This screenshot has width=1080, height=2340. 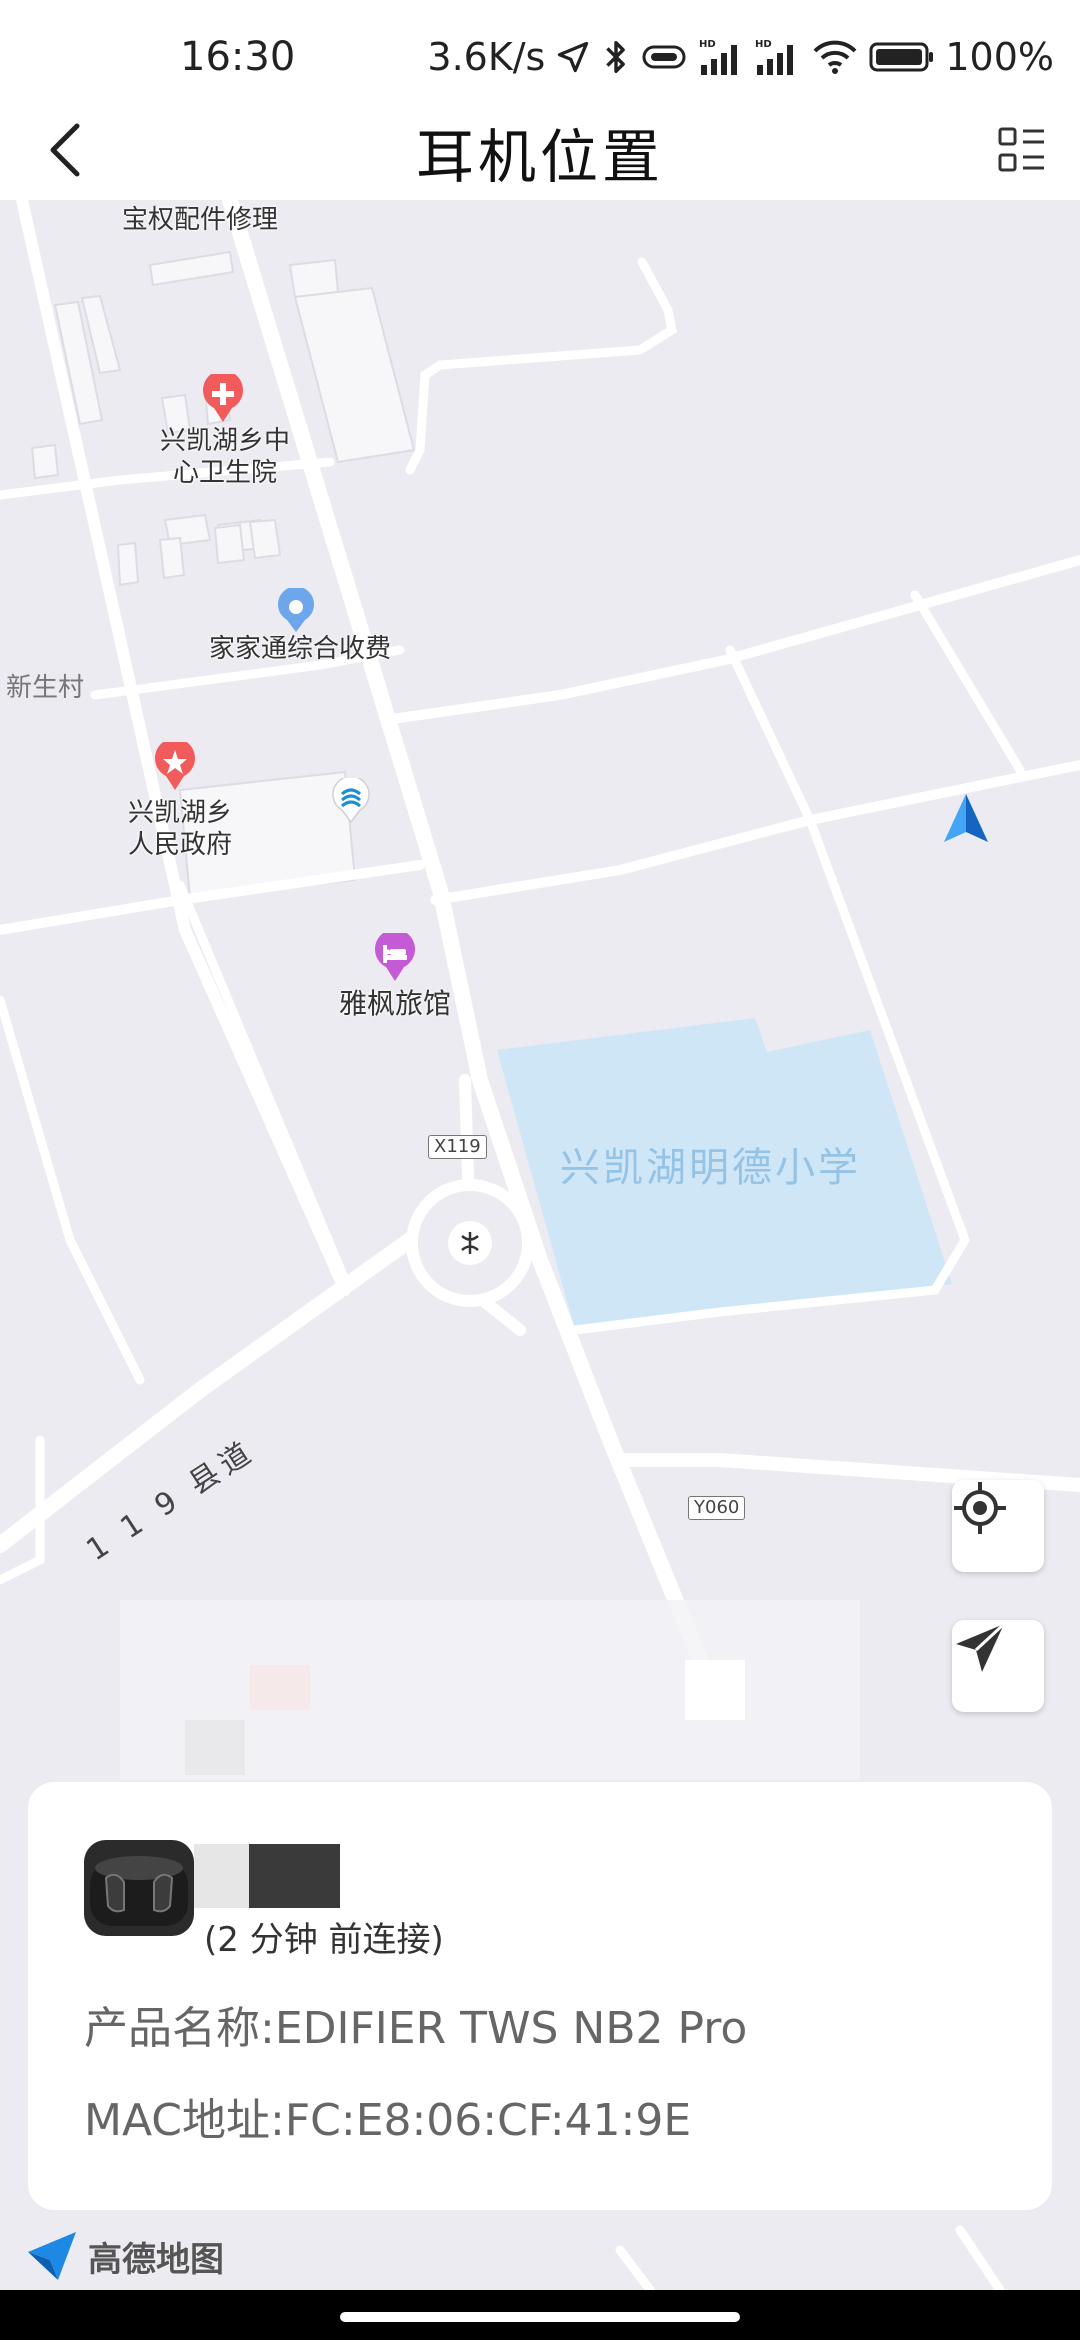 What do you see at coordinates (200, 220) in the screenshot?
I see `poi-label-repair: 宝权配件修理` at bounding box center [200, 220].